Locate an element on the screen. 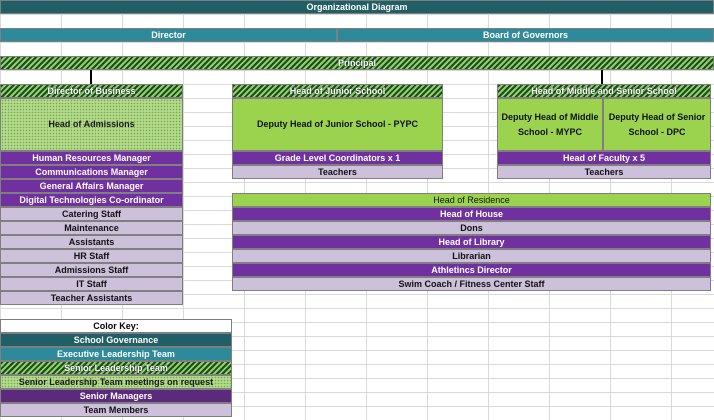  connector-senior is located at coordinates (602, 77).